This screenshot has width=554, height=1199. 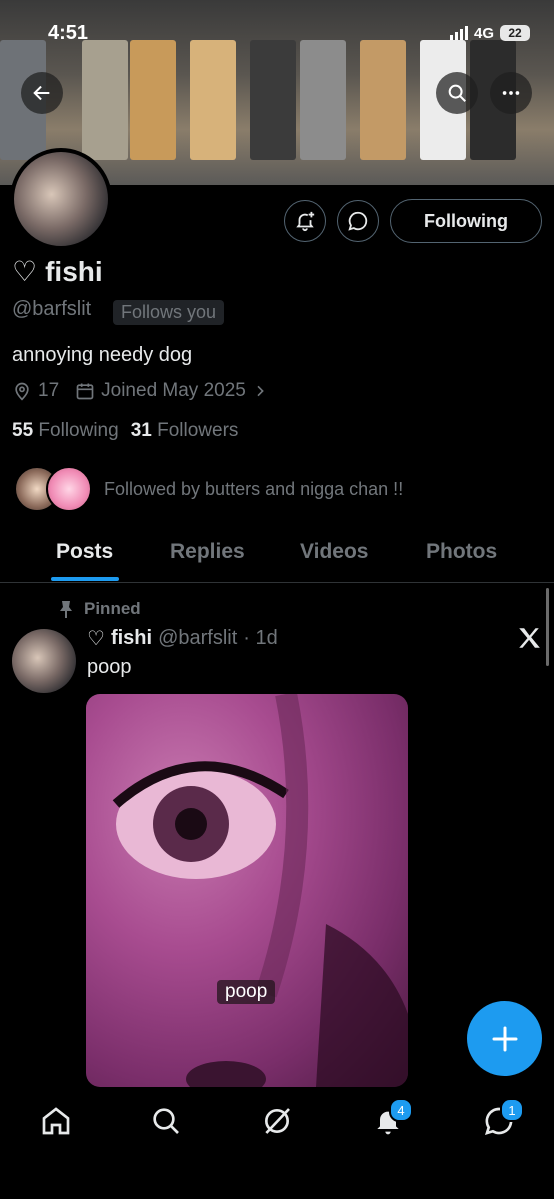 I want to click on scrollbar, so click(x=547, y=627).